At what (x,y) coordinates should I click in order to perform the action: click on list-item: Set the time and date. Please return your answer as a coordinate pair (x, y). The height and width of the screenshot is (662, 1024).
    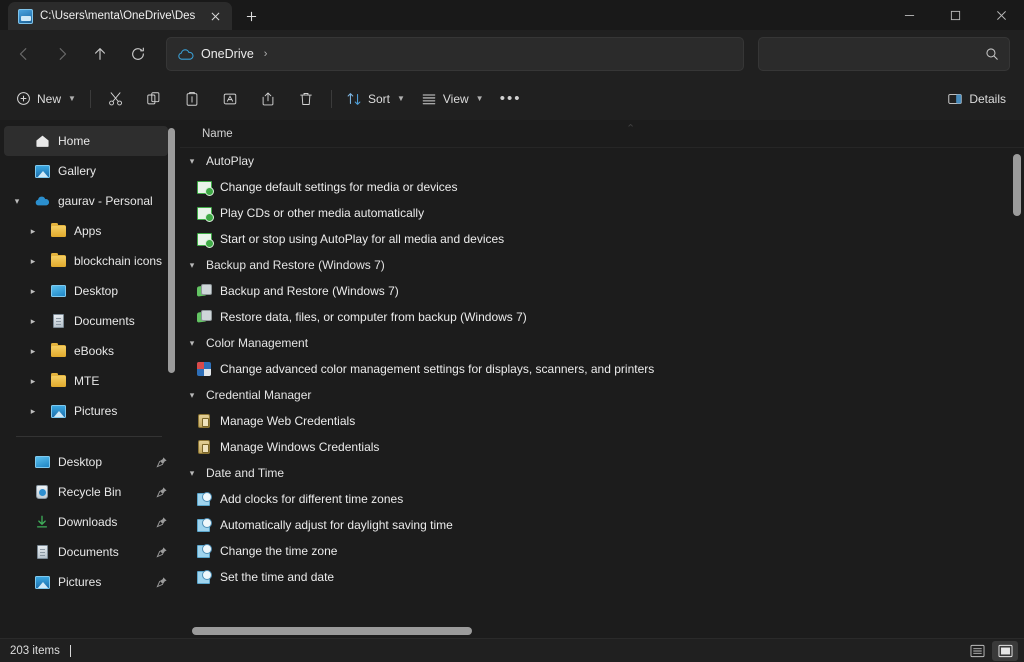
    Looking at the image, I should click on (602, 577).